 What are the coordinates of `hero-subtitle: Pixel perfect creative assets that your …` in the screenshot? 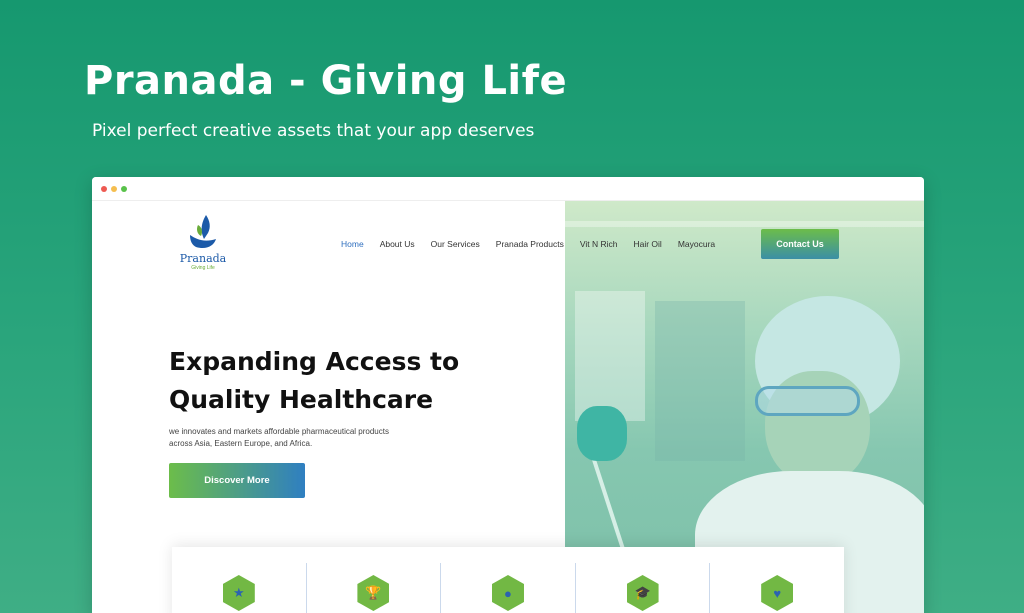 It's located at (313, 131).